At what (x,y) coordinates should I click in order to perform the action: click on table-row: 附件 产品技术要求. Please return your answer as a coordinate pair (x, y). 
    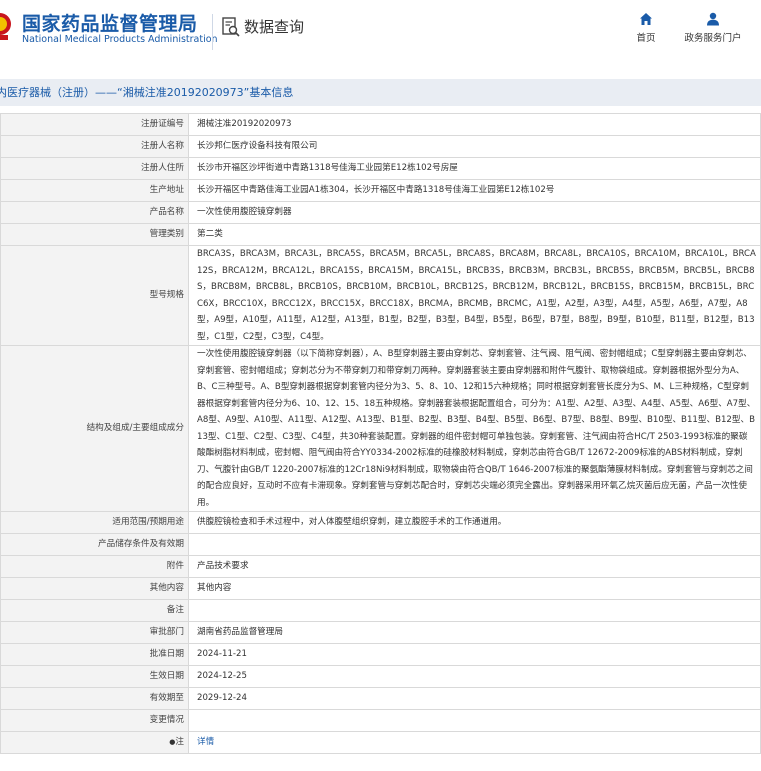
    Looking at the image, I should click on (380, 566).